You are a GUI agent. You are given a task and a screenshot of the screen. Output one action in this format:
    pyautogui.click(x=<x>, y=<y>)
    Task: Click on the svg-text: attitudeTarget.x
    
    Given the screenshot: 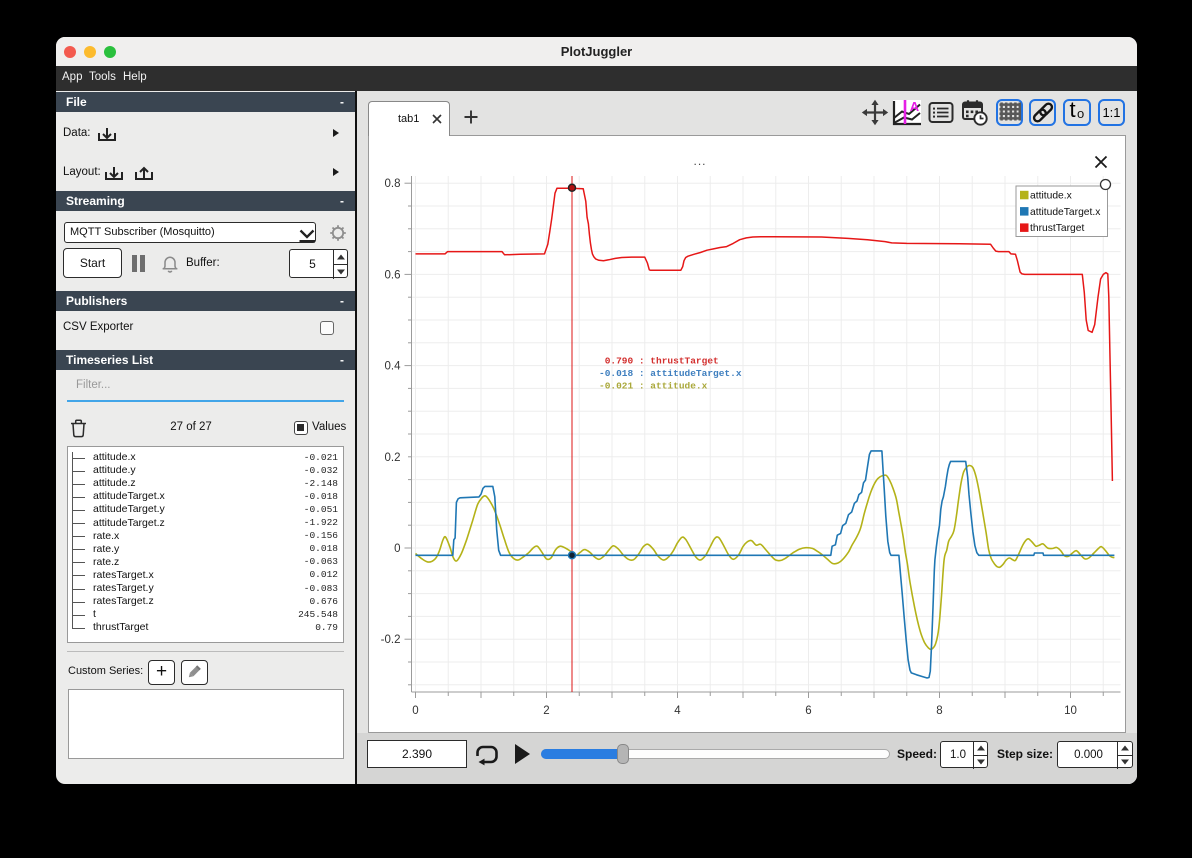 What is the action you would take?
    pyautogui.click(x=1065, y=212)
    